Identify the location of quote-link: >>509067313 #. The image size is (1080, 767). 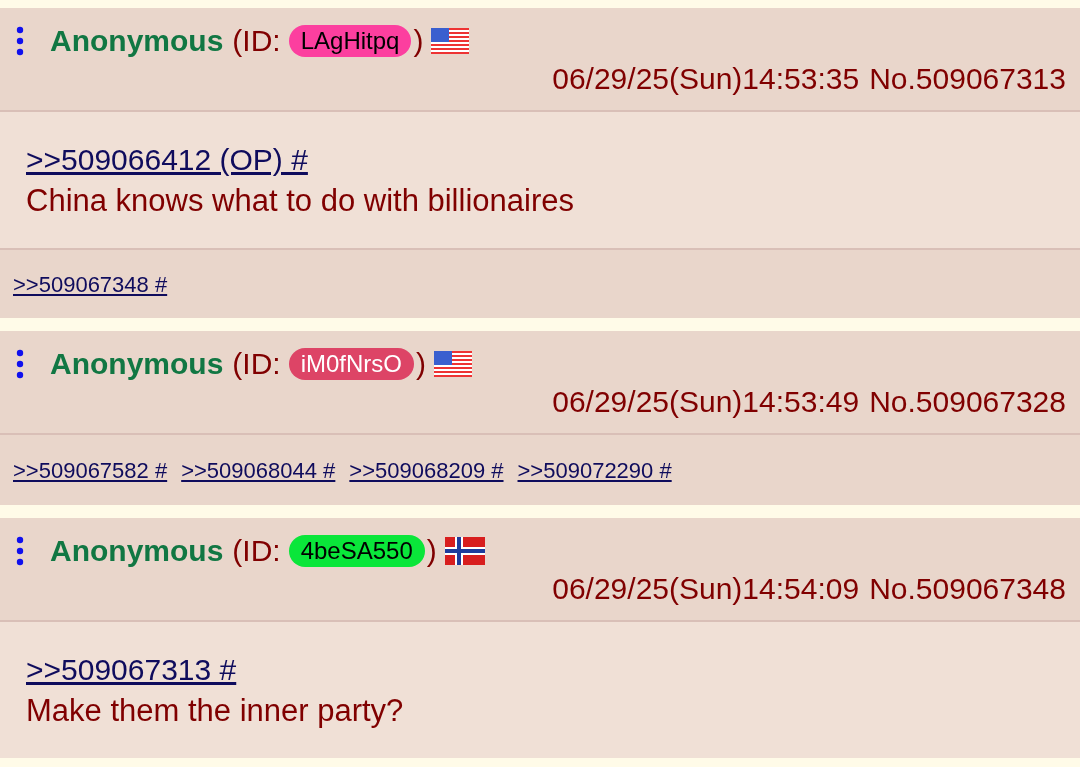
(131, 670).